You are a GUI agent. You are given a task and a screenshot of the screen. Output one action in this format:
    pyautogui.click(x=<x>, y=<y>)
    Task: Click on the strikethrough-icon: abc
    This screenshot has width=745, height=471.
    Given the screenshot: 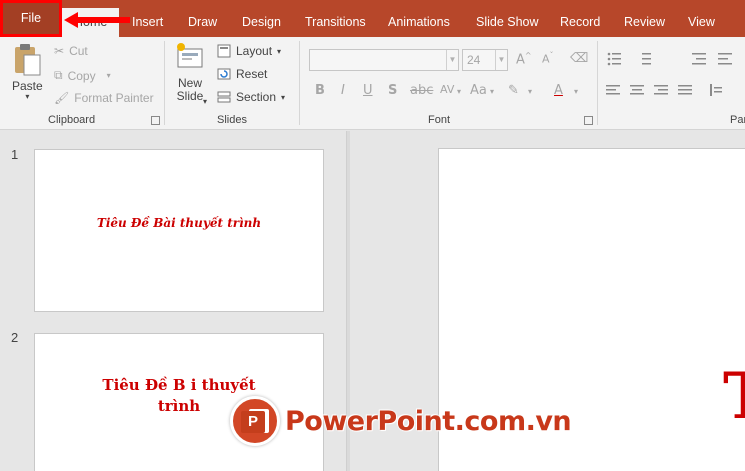 What is the action you would take?
    pyautogui.click(x=421, y=90)
    